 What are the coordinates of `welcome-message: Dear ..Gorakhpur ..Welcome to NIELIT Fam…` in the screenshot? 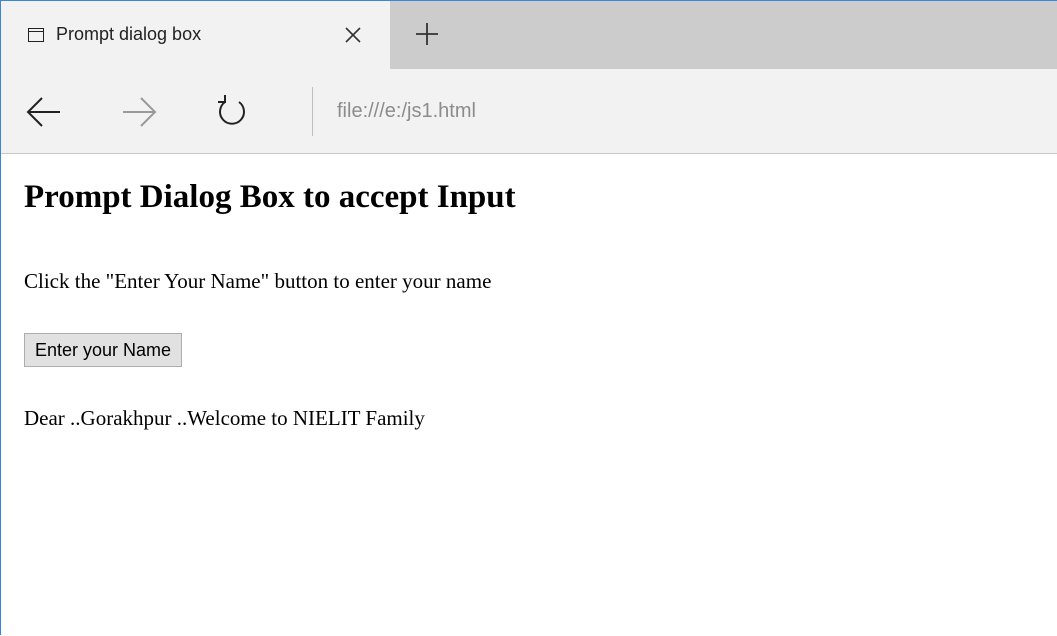 It's located at (224, 418).